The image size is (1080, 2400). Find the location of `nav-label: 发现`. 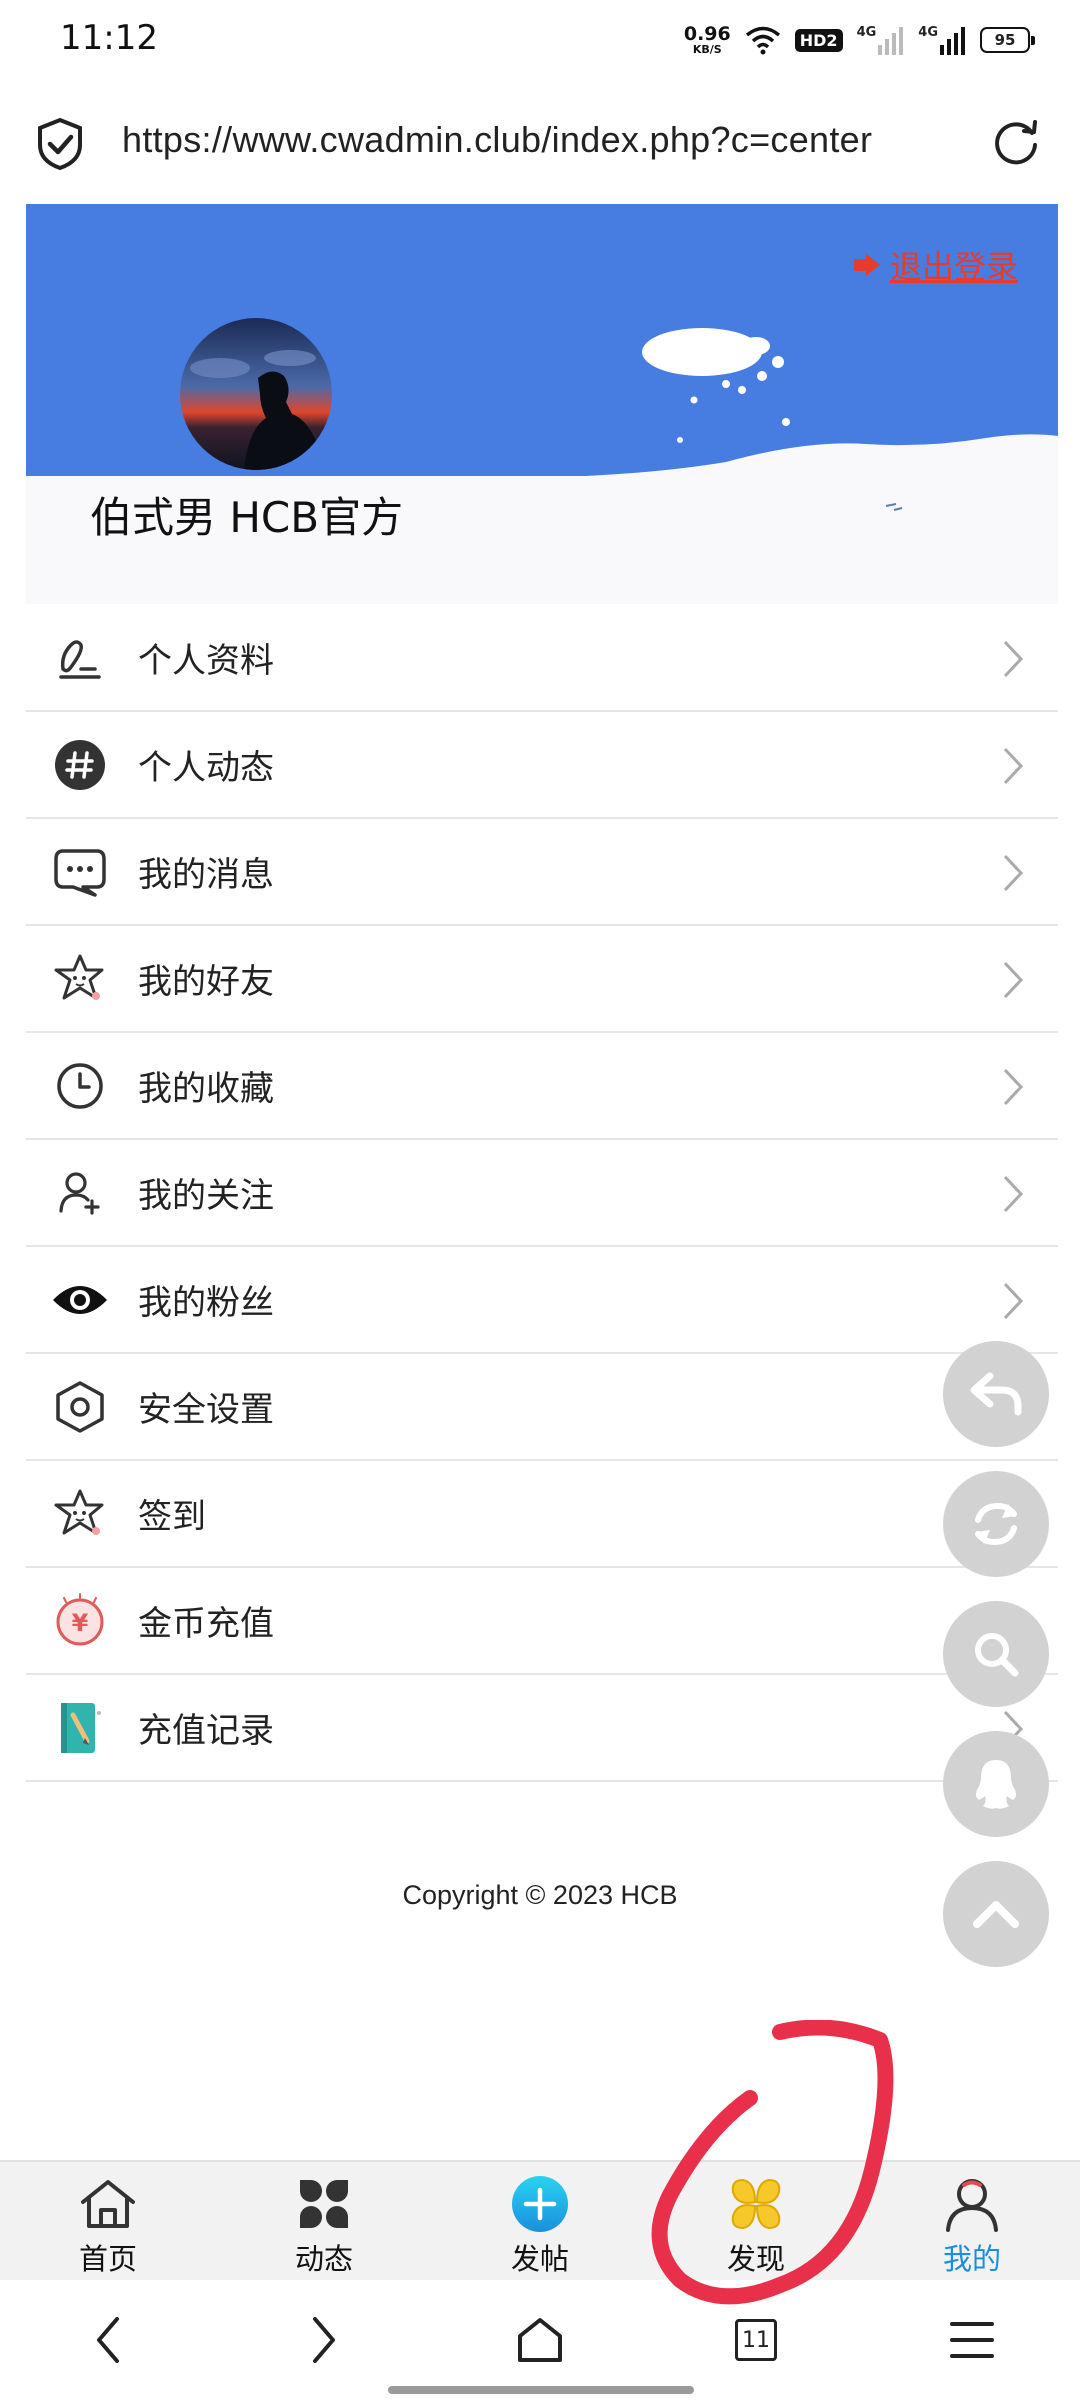

nav-label: 发现 is located at coordinates (755, 2259).